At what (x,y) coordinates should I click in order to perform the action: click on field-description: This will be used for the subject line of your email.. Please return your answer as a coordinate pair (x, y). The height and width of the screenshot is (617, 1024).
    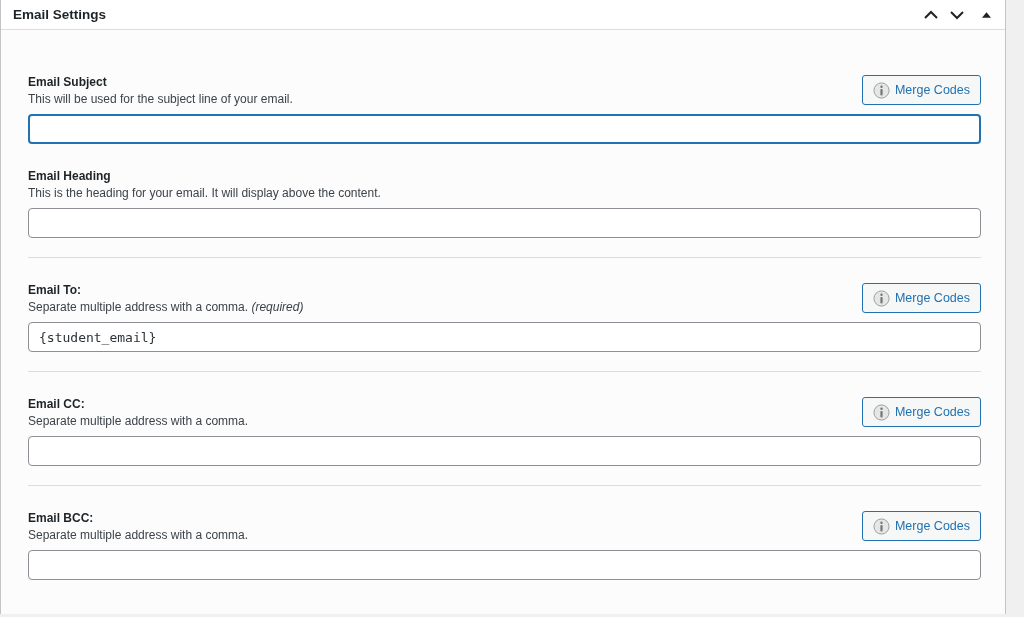
    Looking at the image, I should click on (160, 99).